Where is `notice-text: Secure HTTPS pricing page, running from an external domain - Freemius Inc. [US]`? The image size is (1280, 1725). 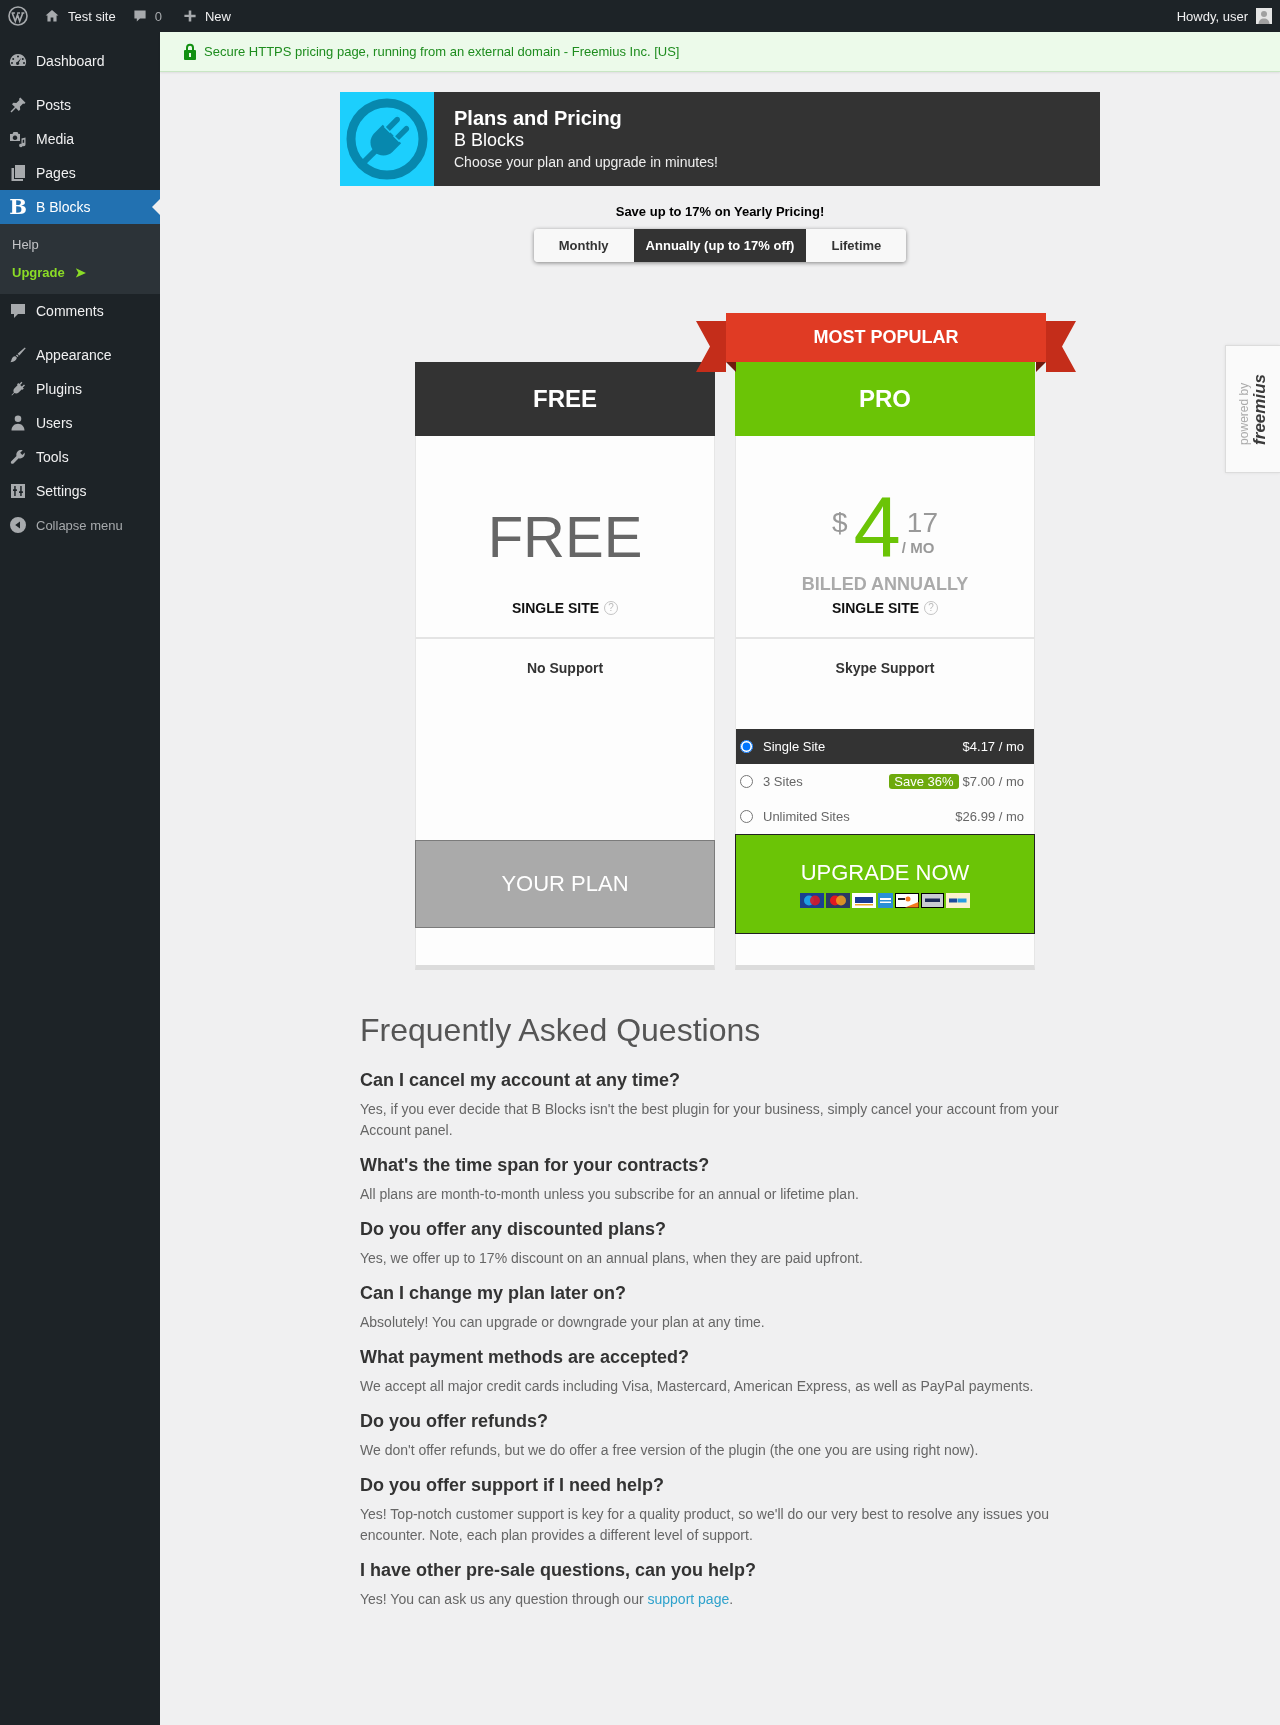
notice-text: Secure HTTPS pricing page, running from an external domain - Freemius Inc. [US] is located at coordinates (442, 51).